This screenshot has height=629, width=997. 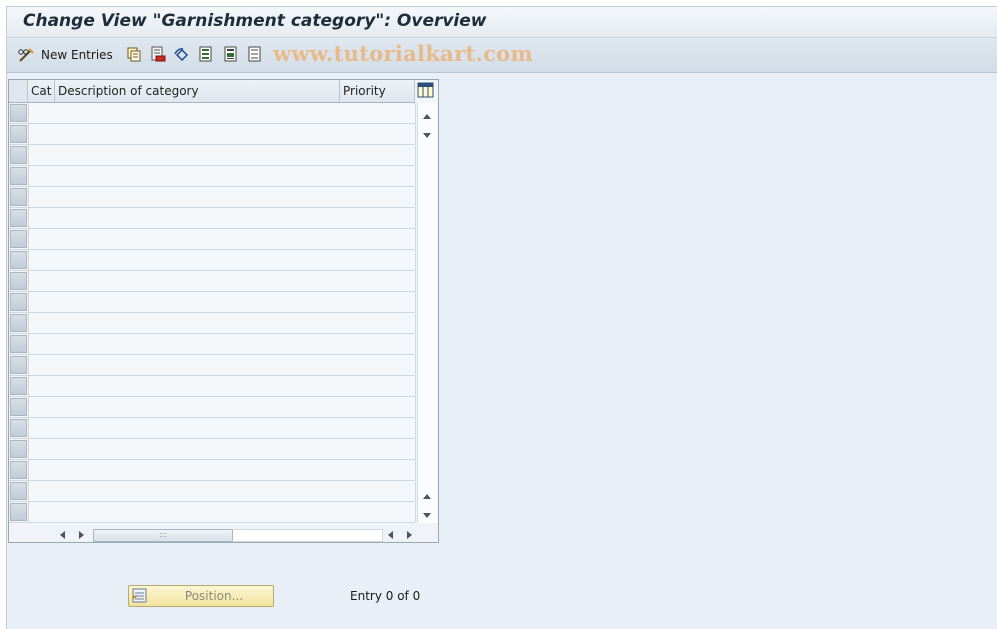 What do you see at coordinates (81, 535) in the screenshot?
I see `scroll-right-icon` at bounding box center [81, 535].